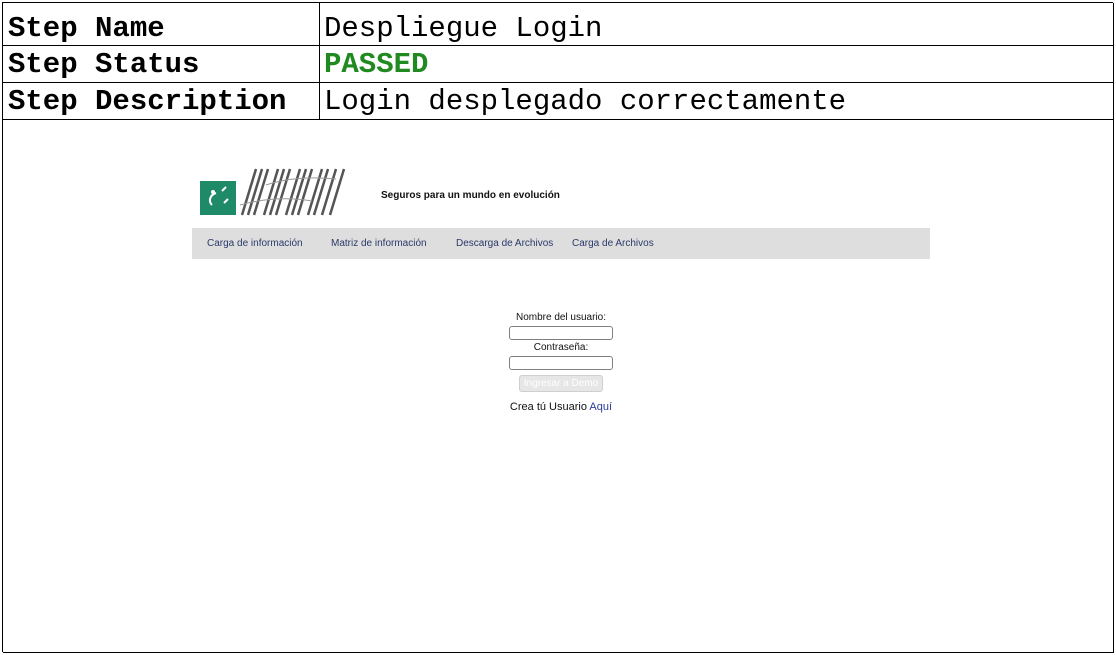  I want to click on nav-carga-archivos: Carga de Archivos, so click(613, 243).